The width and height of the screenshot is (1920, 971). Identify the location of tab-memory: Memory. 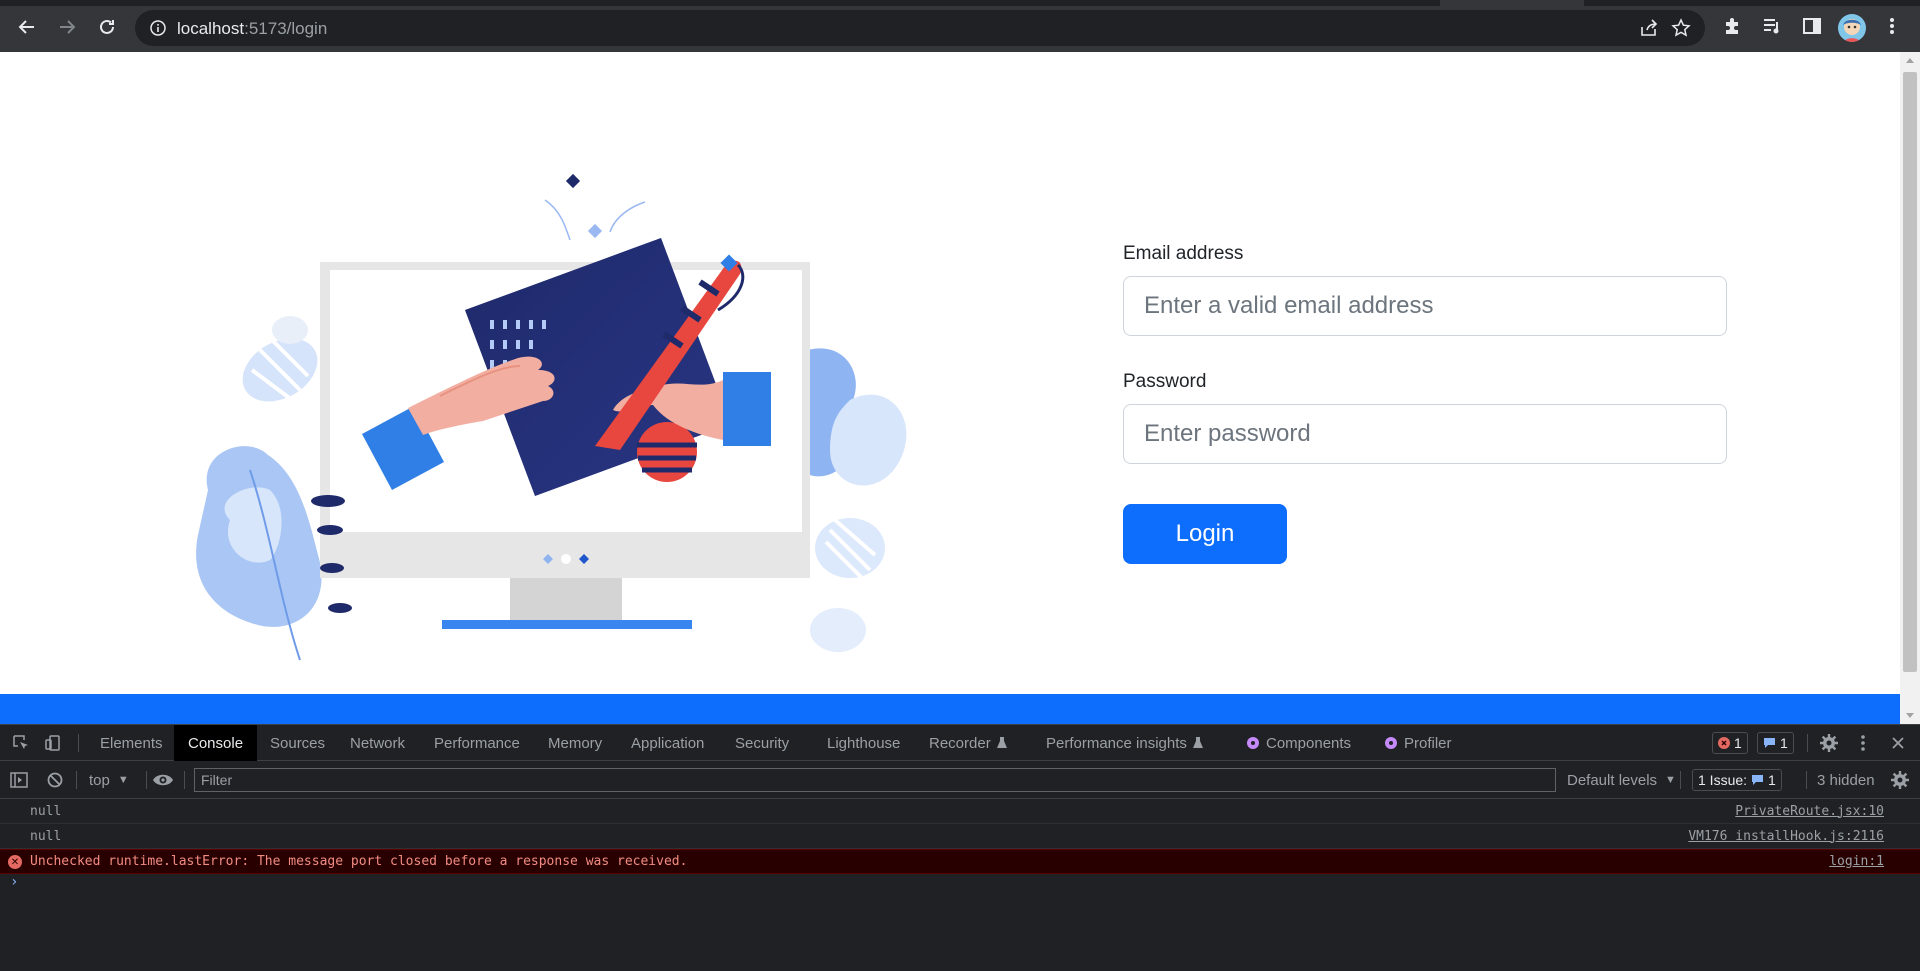
(575, 743).